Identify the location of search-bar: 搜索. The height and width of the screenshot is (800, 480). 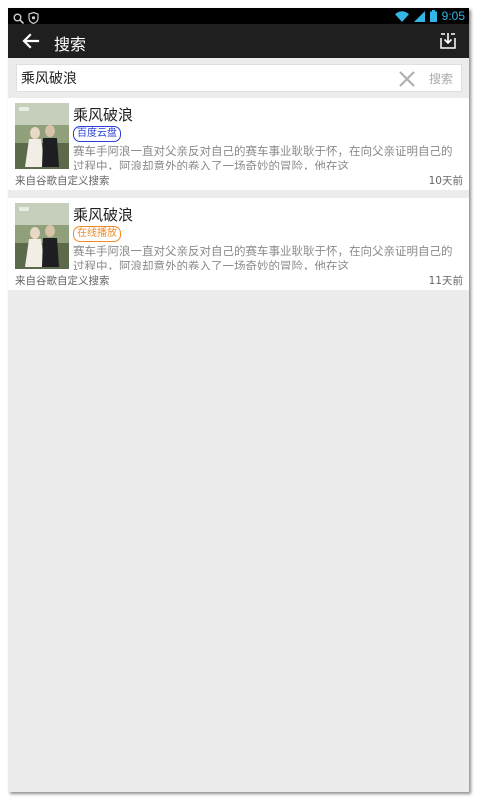
(239, 78).